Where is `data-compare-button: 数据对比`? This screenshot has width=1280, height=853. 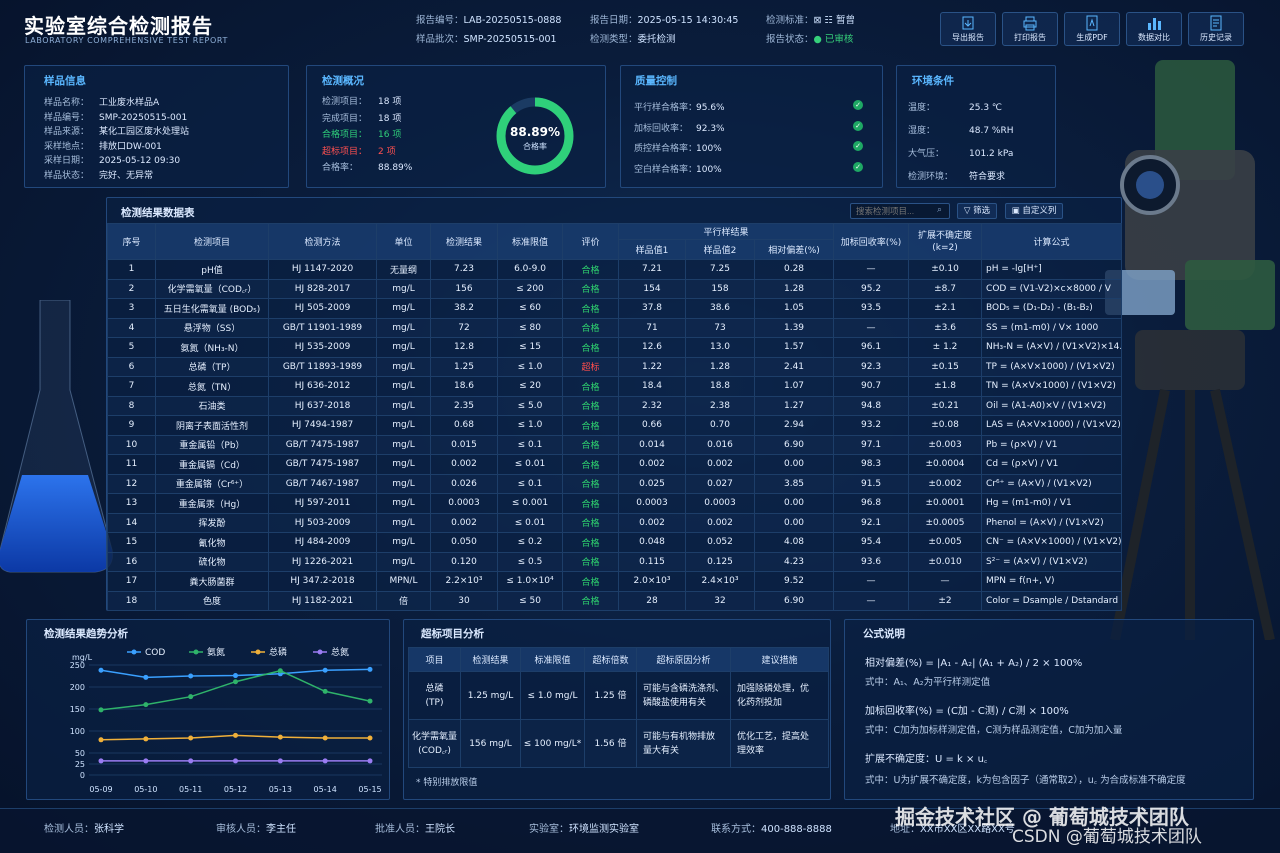 data-compare-button: 数据对比 is located at coordinates (1154, 29).